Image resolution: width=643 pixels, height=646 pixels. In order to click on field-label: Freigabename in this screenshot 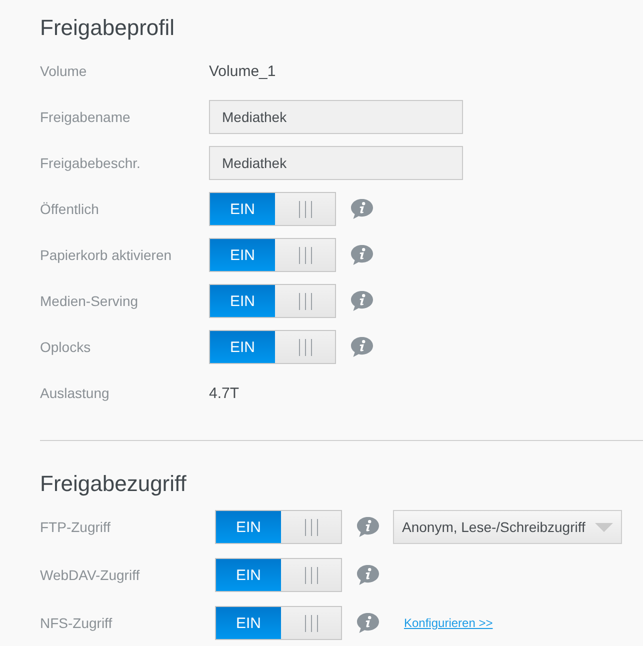, I will do `click(86, 117)`.